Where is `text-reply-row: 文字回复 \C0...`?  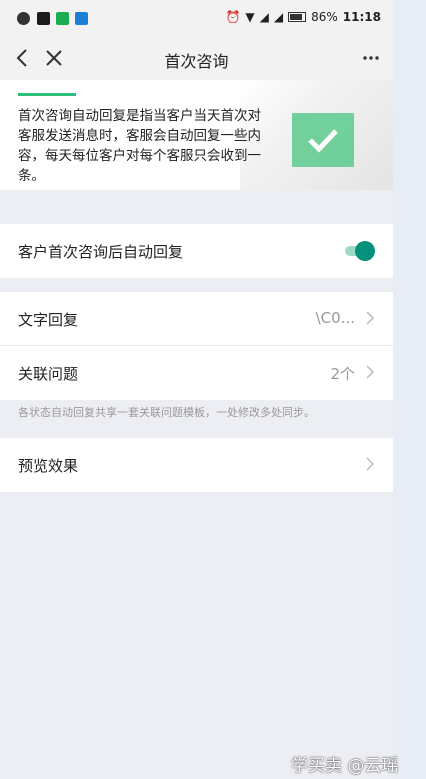
text-reply-row: 文字回复 \C0... is located at coordinates (196, 319).